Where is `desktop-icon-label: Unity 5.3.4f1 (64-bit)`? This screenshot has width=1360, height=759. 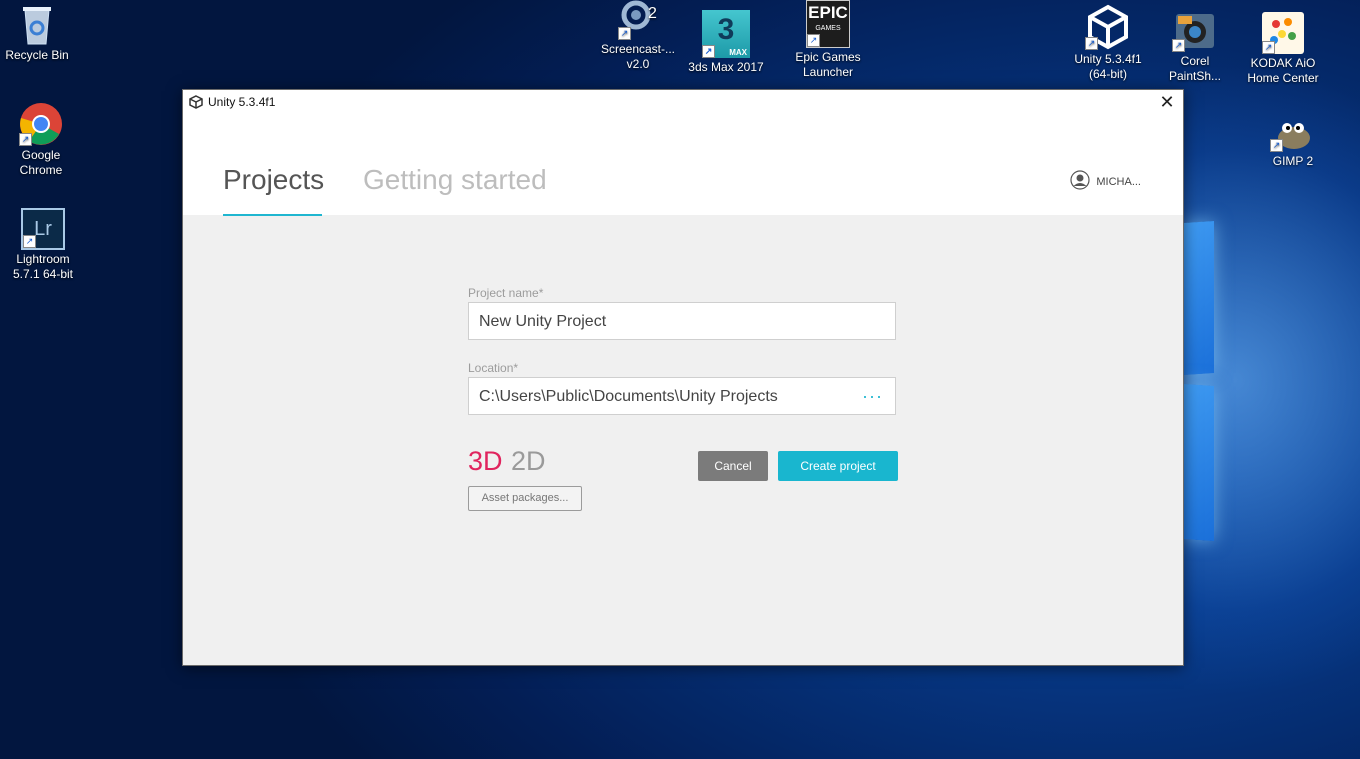
desktop-icon-label: Unity 5.3.4f1 (64-bit) is located at coordinates (1108, 66).